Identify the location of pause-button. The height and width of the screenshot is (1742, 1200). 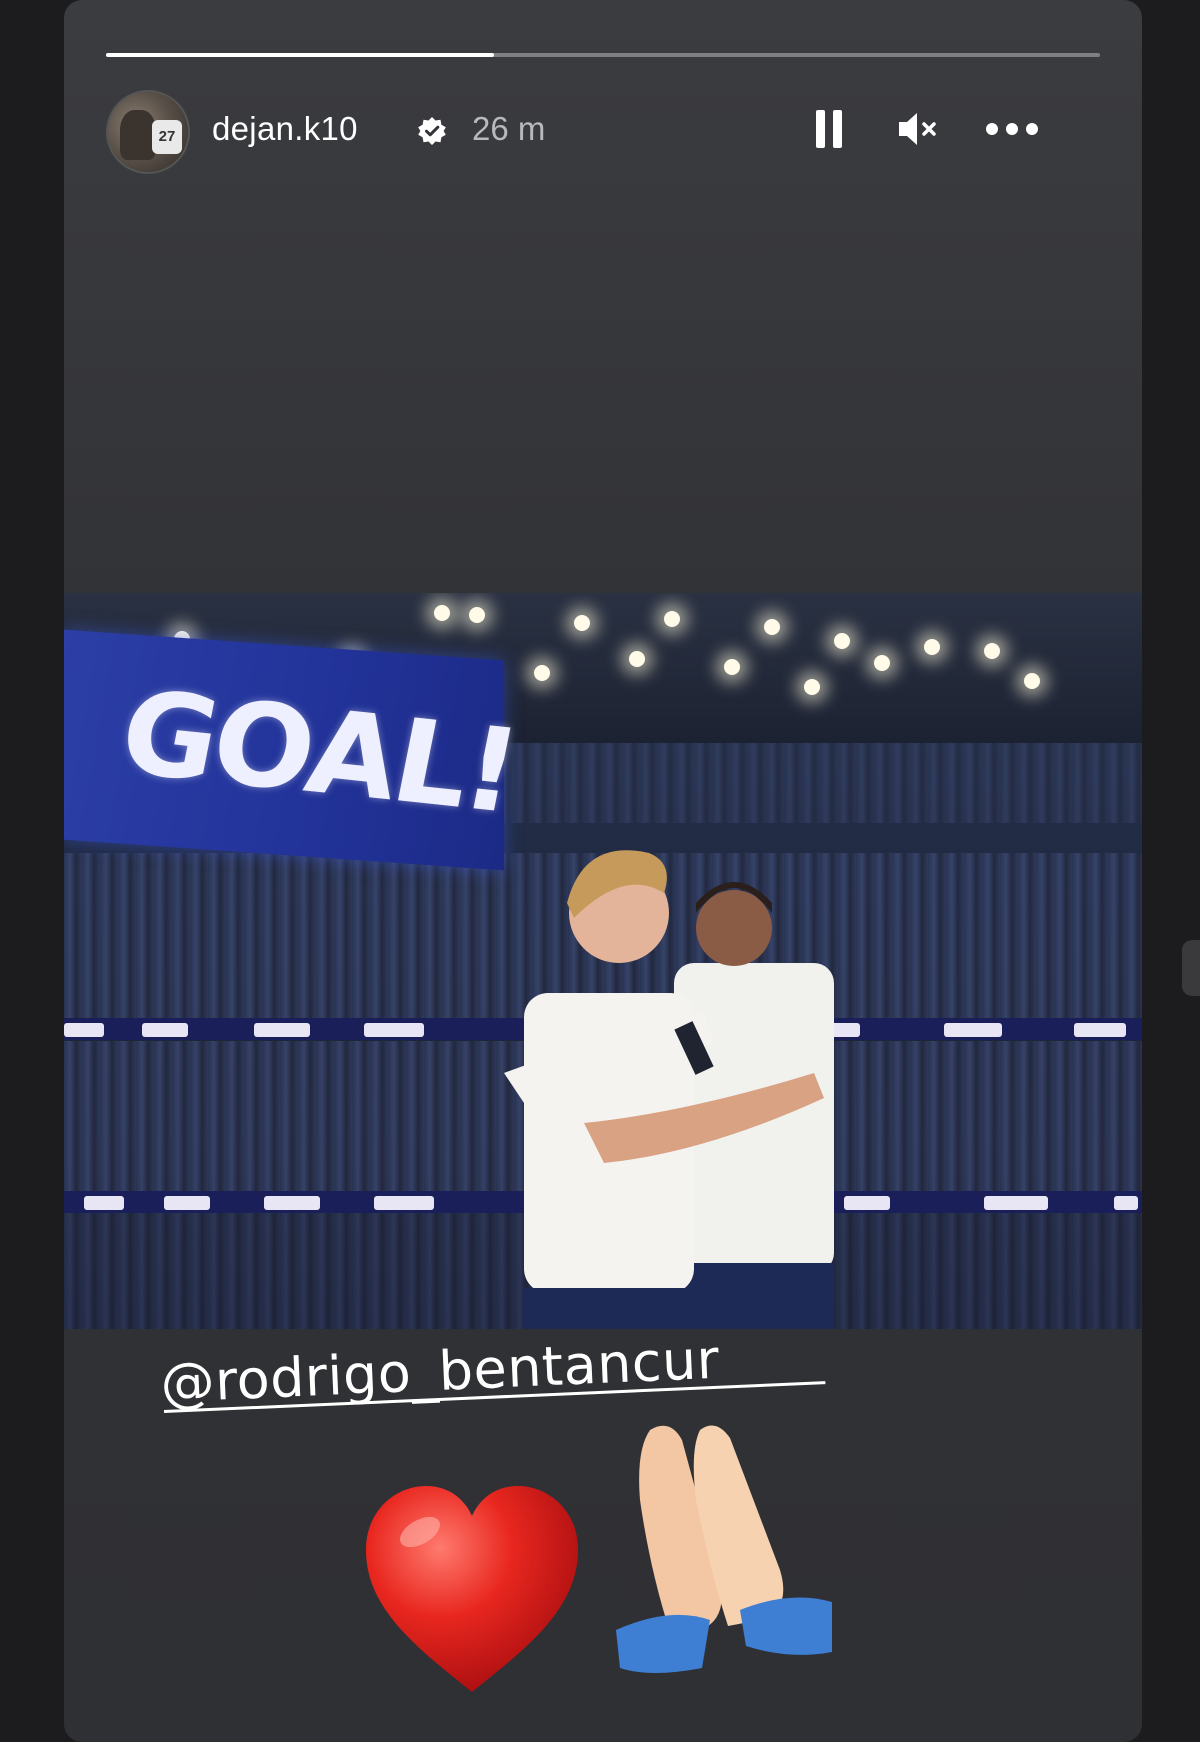
(829, 129).